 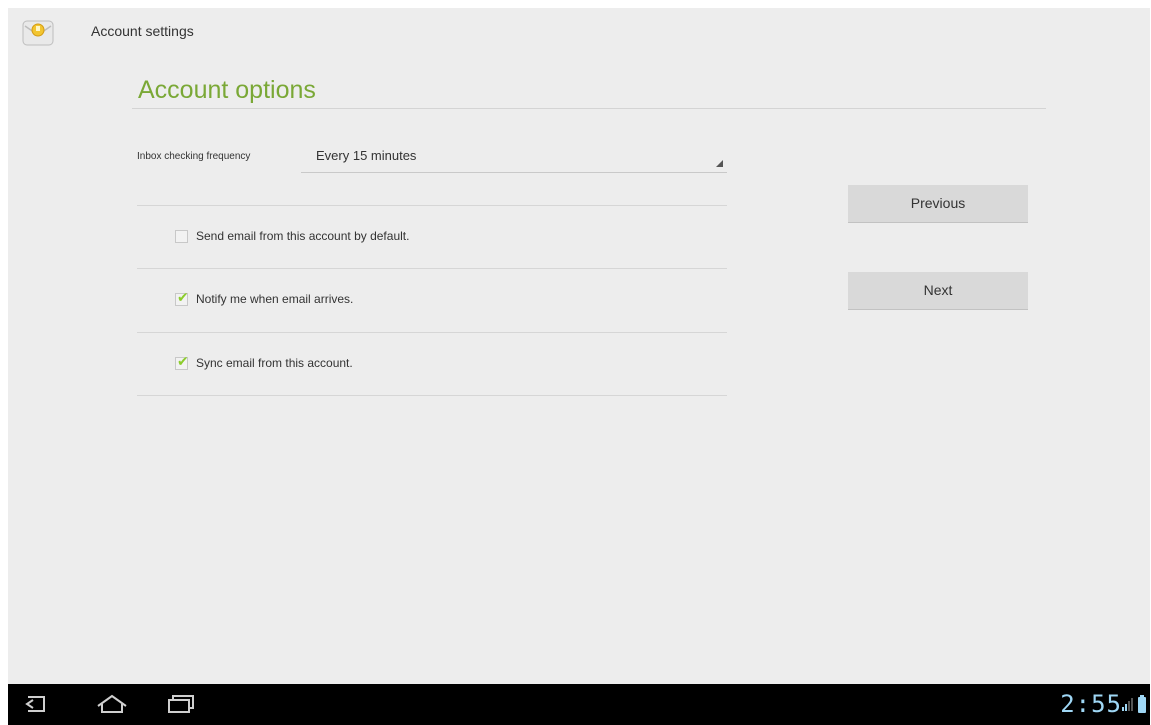 What do you see at coordinates (579, 704) in the screenshot?
I see `system-bar: 2:55` at bounding box center [579, 704].